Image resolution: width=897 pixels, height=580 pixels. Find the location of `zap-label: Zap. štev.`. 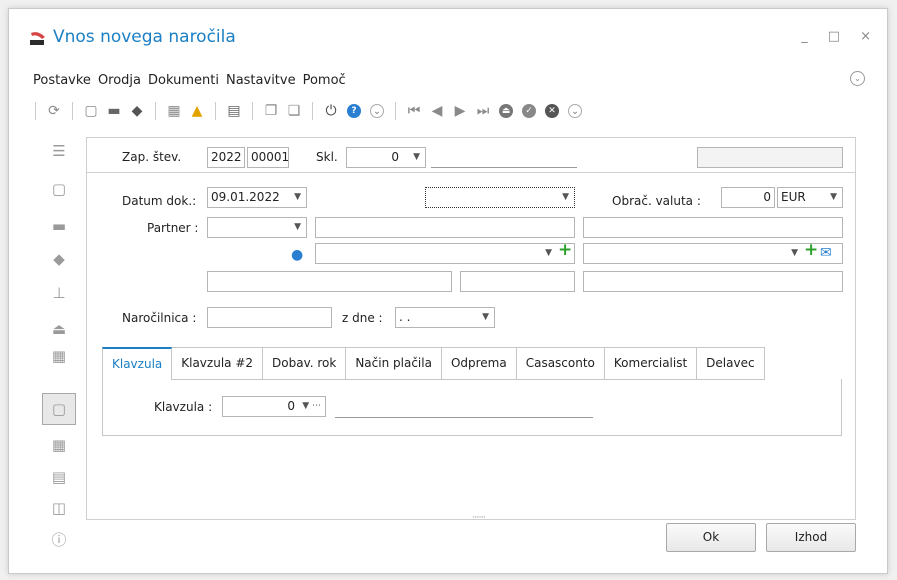

zap-label: Zap. štev. is located at coordinates (152, 157).